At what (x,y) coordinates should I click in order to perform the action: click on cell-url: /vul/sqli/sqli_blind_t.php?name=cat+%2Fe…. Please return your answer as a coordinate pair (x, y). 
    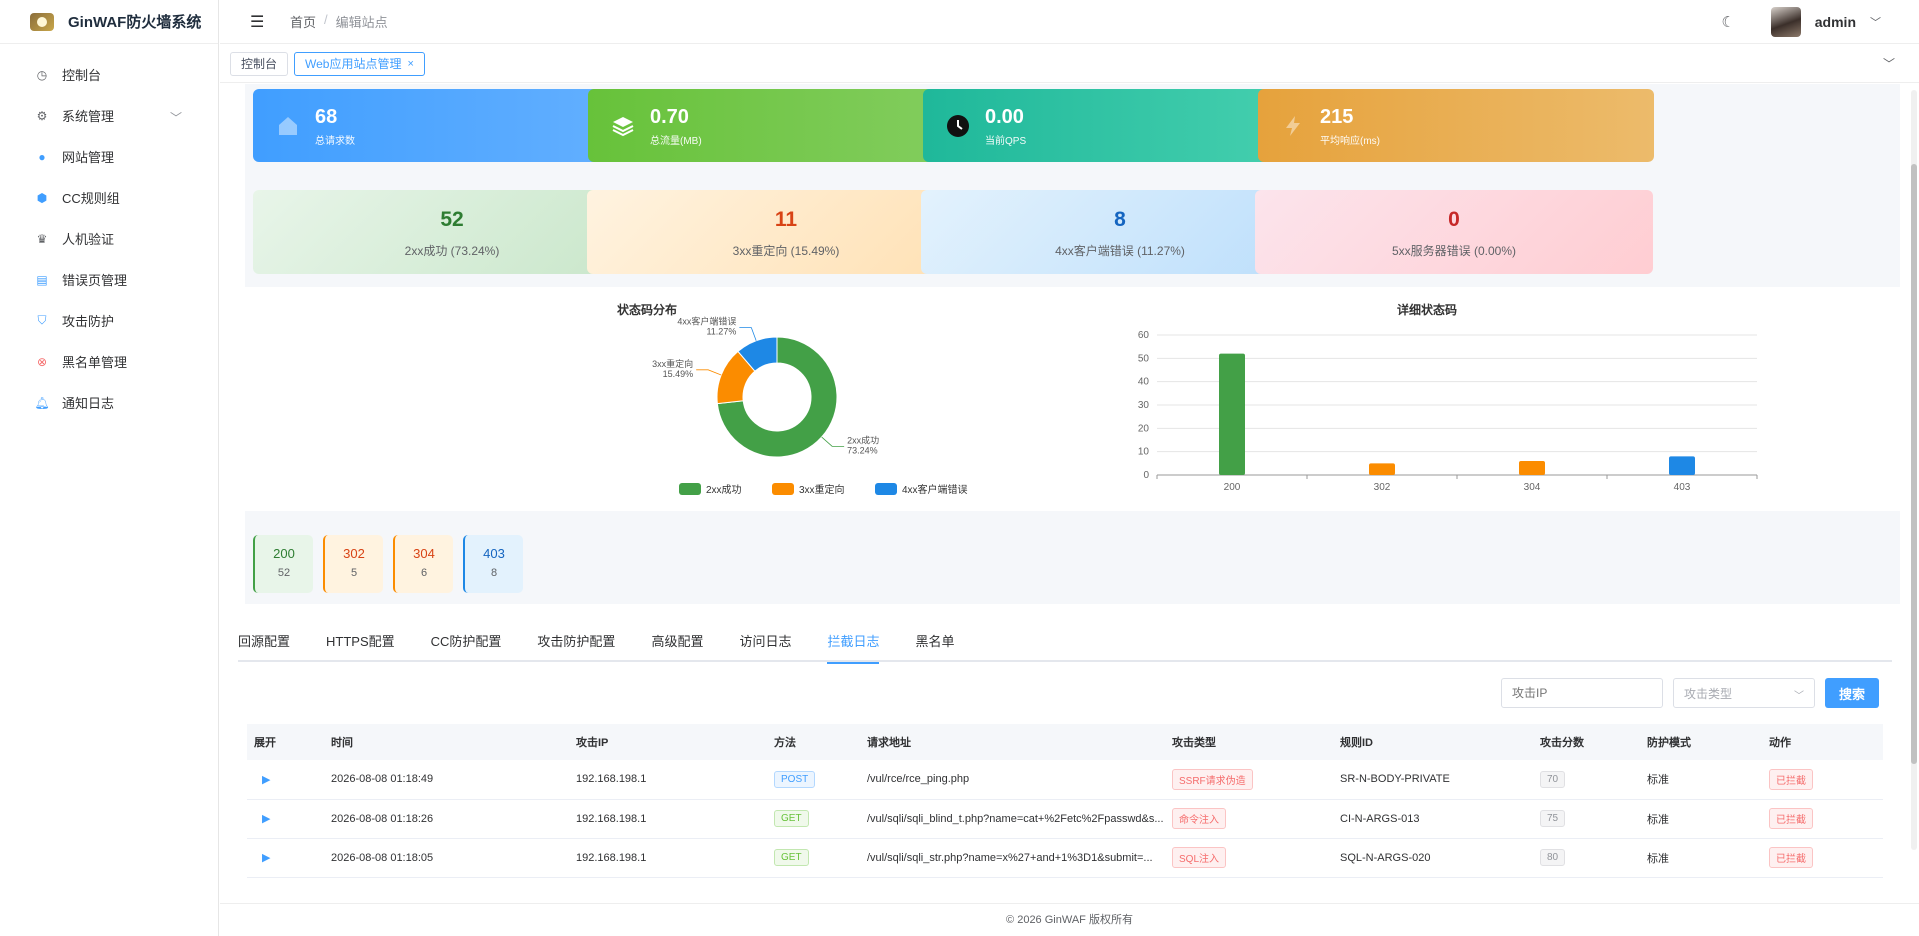
    Looking at the image, I should click on (1012, 819).